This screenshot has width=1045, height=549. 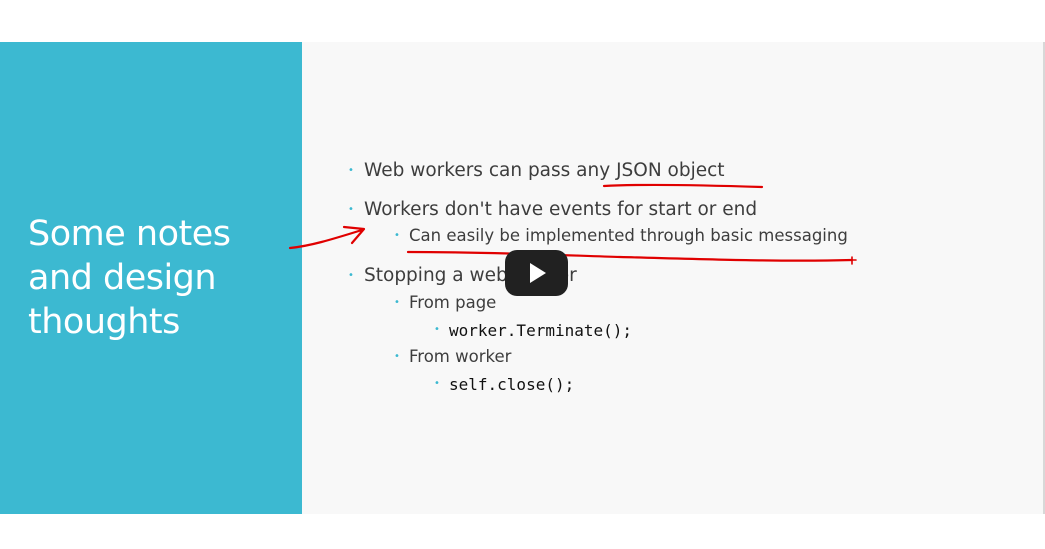 I want to click on bullet-from-page: • From page, so click(x=445, y=302).